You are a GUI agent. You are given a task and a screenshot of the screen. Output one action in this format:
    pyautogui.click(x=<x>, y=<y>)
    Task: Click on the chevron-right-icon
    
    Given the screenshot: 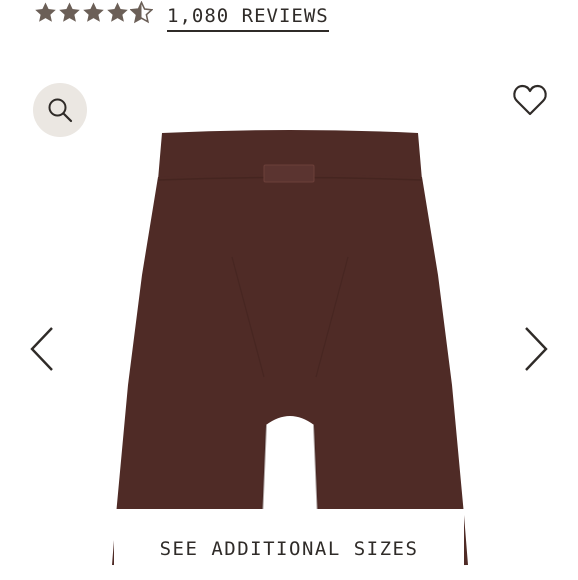 What is the action you would take?
    pyautogui.click(x=536, y=349)
    